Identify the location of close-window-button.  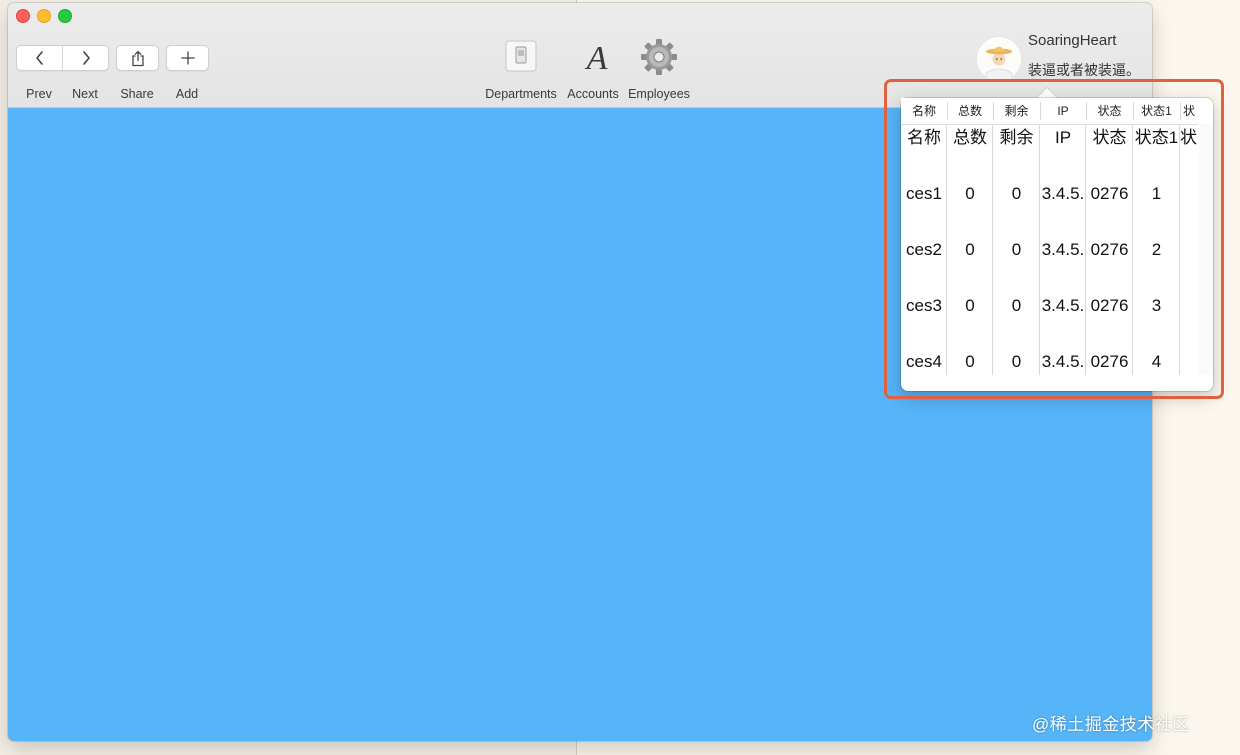
(23, 16).